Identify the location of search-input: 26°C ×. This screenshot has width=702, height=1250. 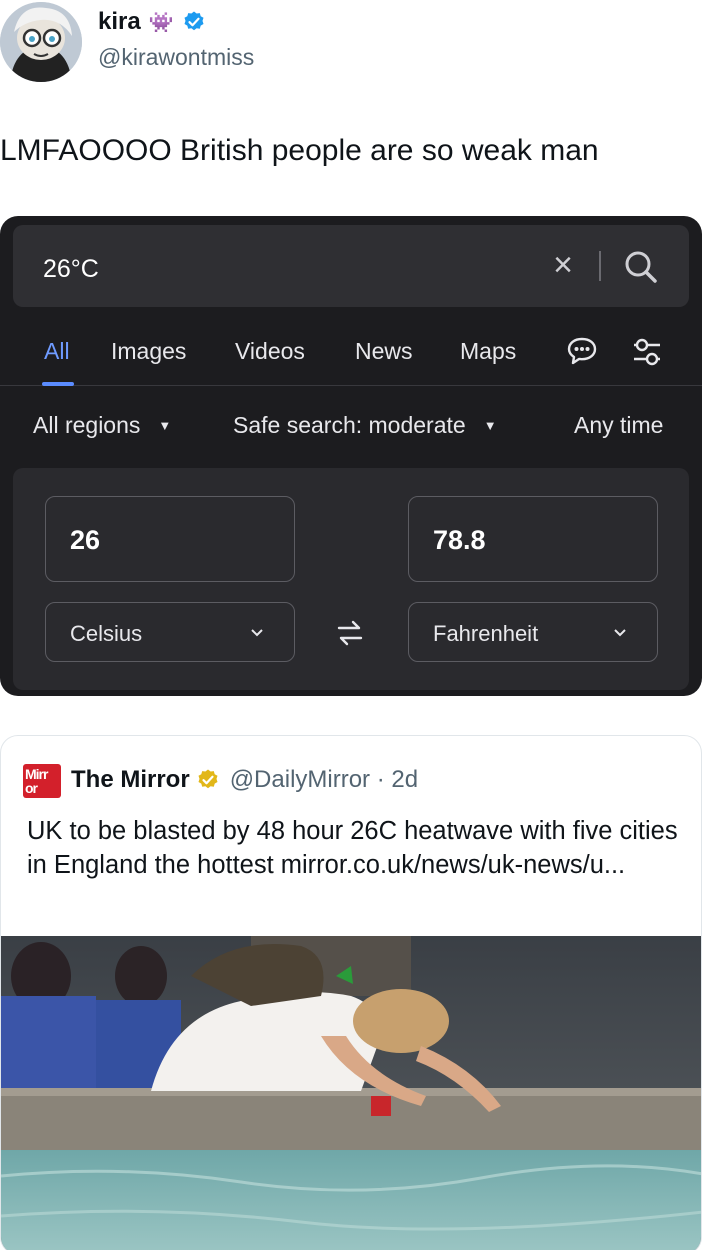
(351, 266).